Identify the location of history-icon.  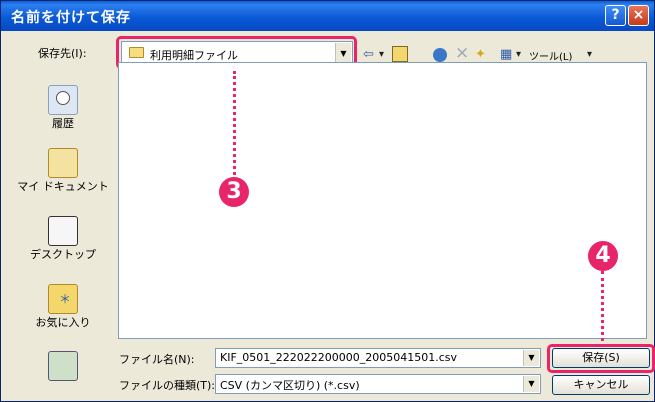
(63, 100).